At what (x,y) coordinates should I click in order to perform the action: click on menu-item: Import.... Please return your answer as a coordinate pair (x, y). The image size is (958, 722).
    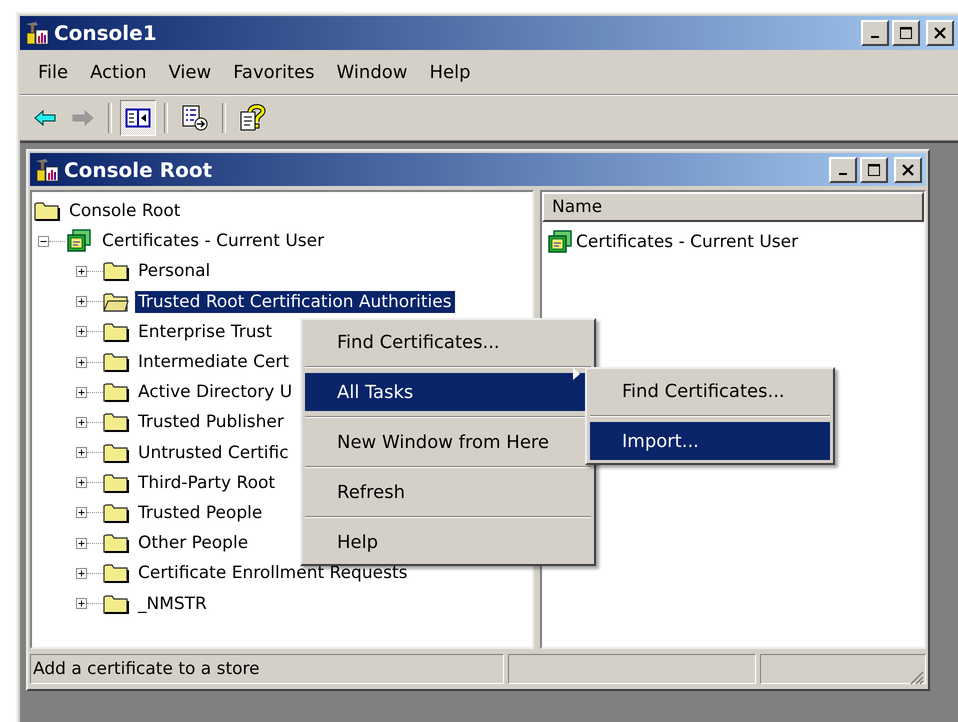
    Looking at the image, I should click on (710, 441).